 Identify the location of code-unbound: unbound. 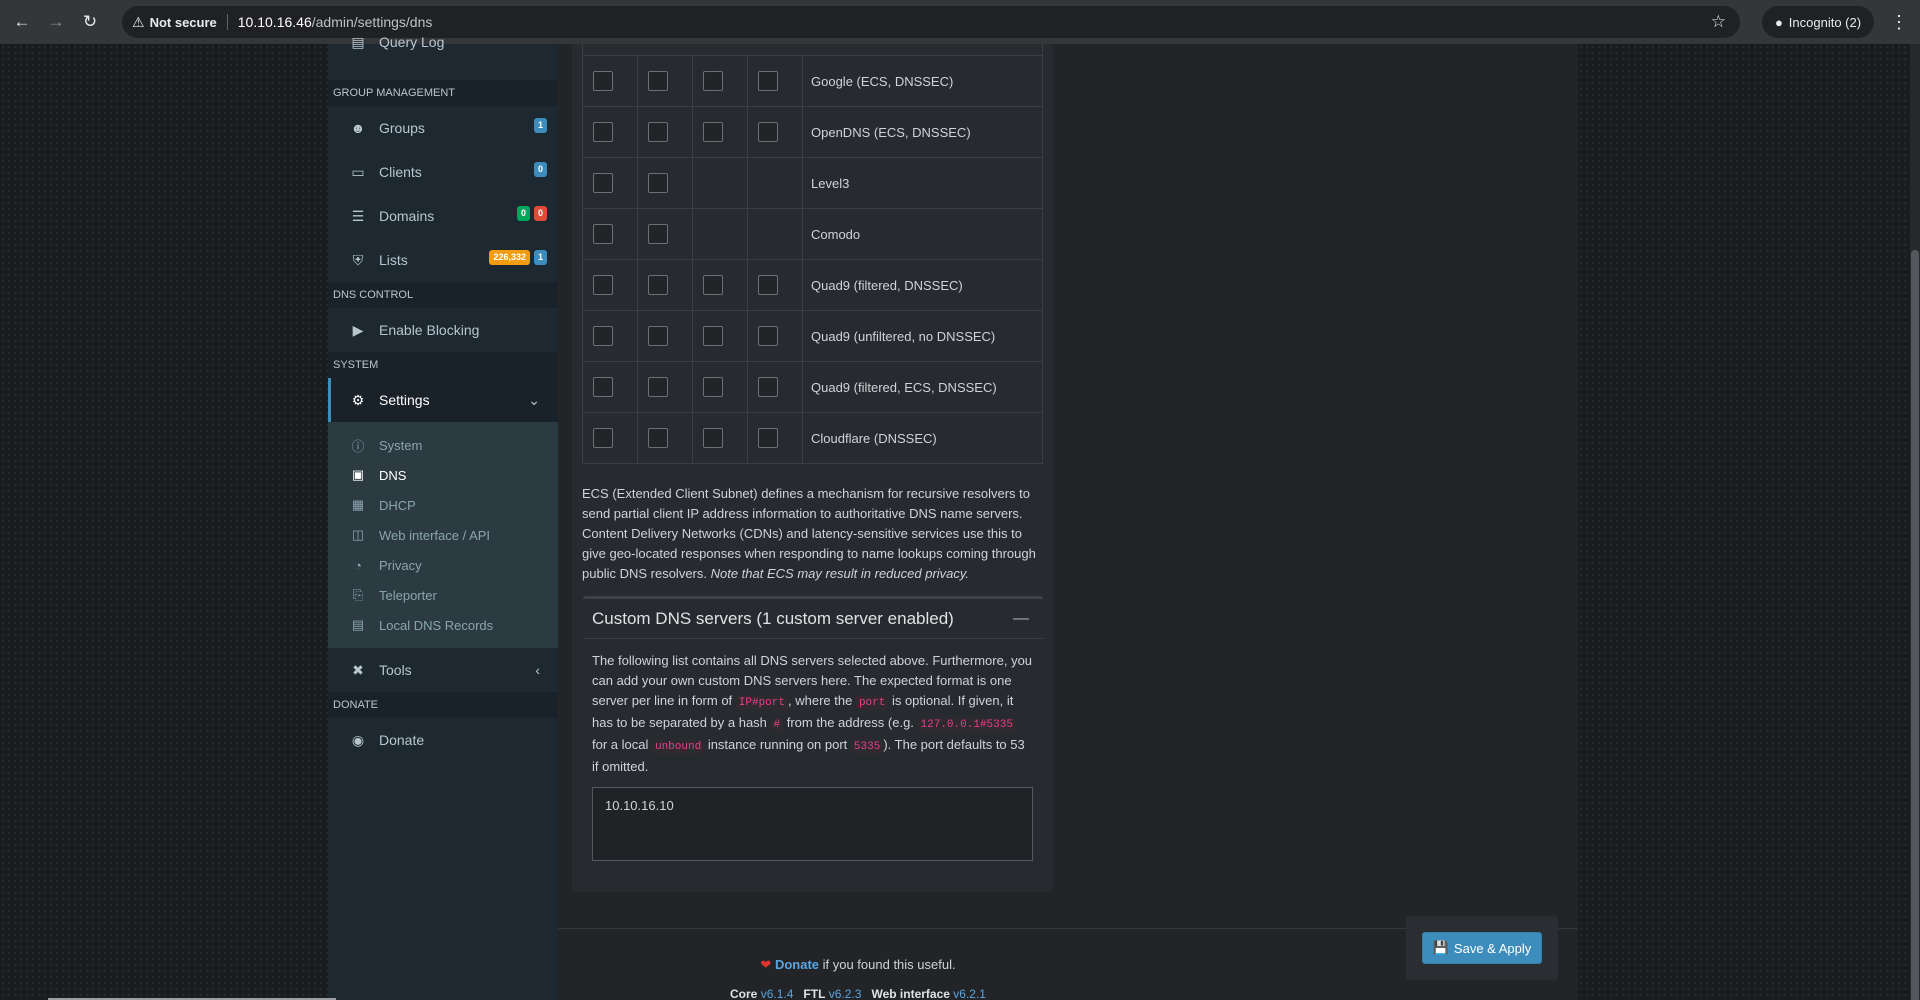
(678, 747).